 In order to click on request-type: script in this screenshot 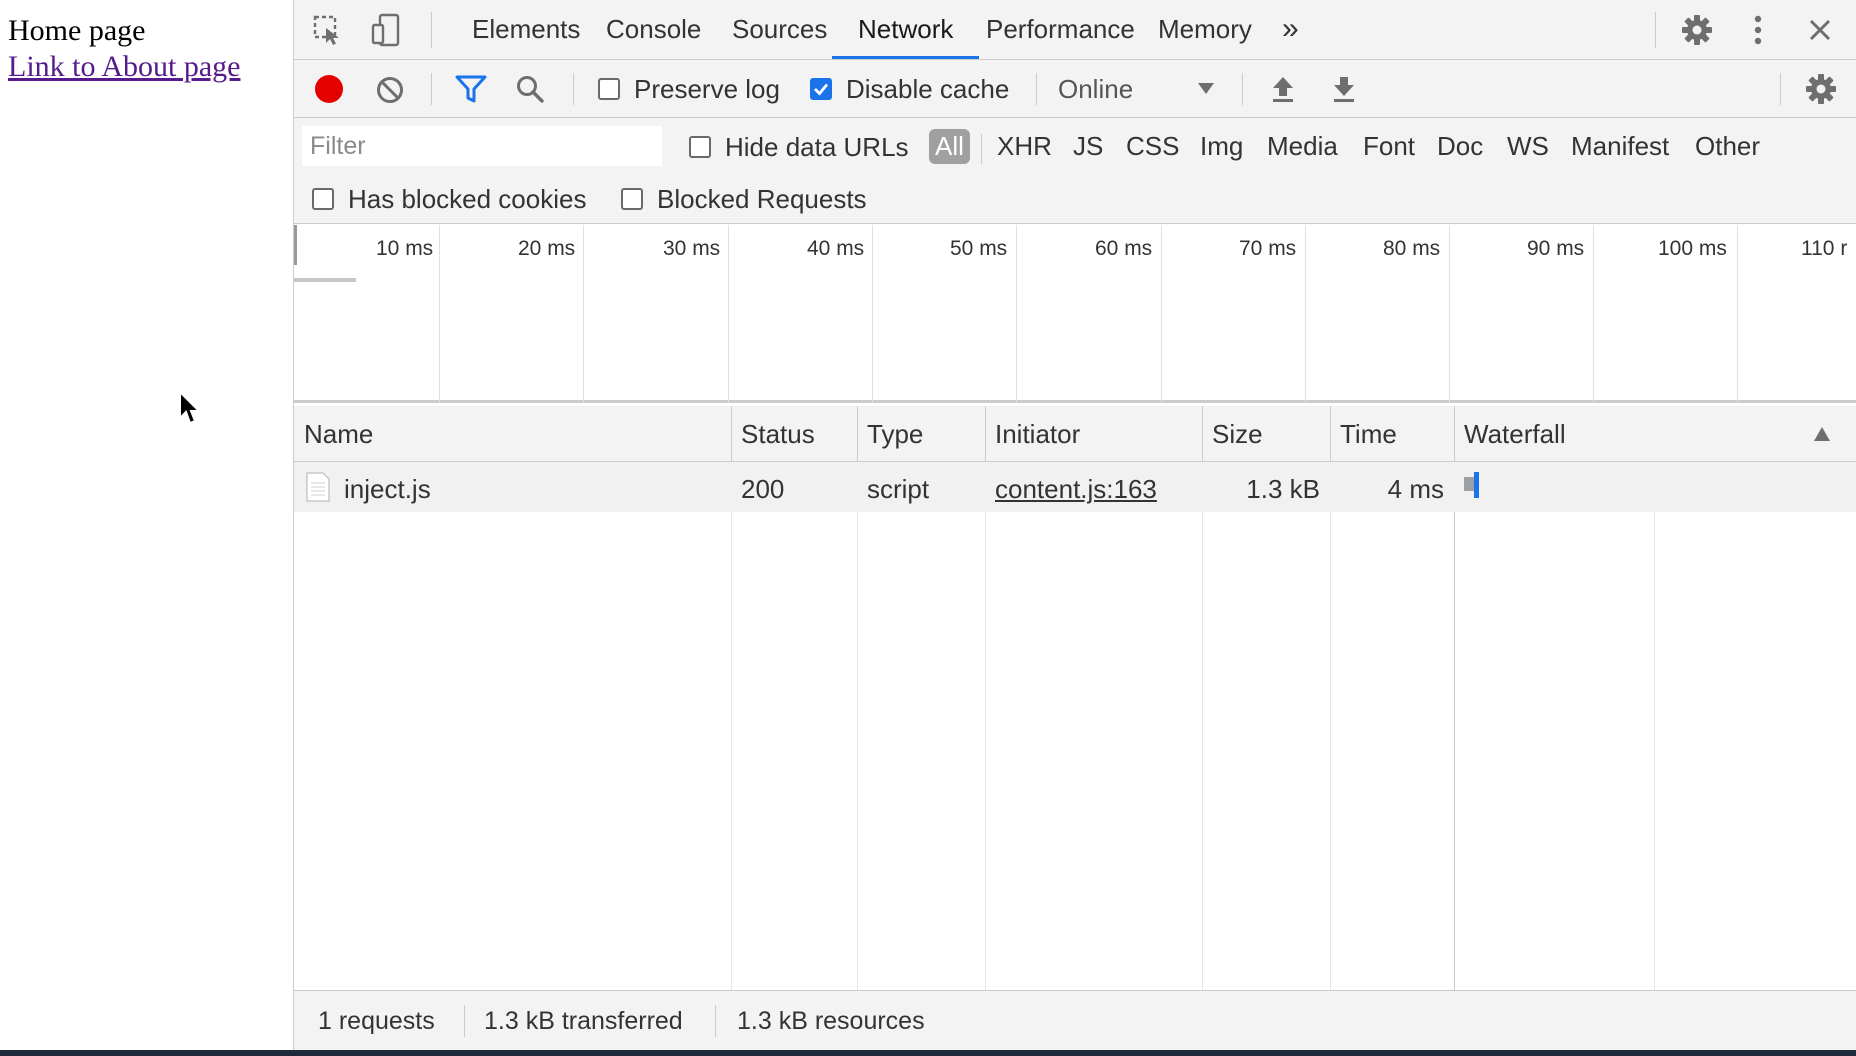, I will do `click(898, 489)`.